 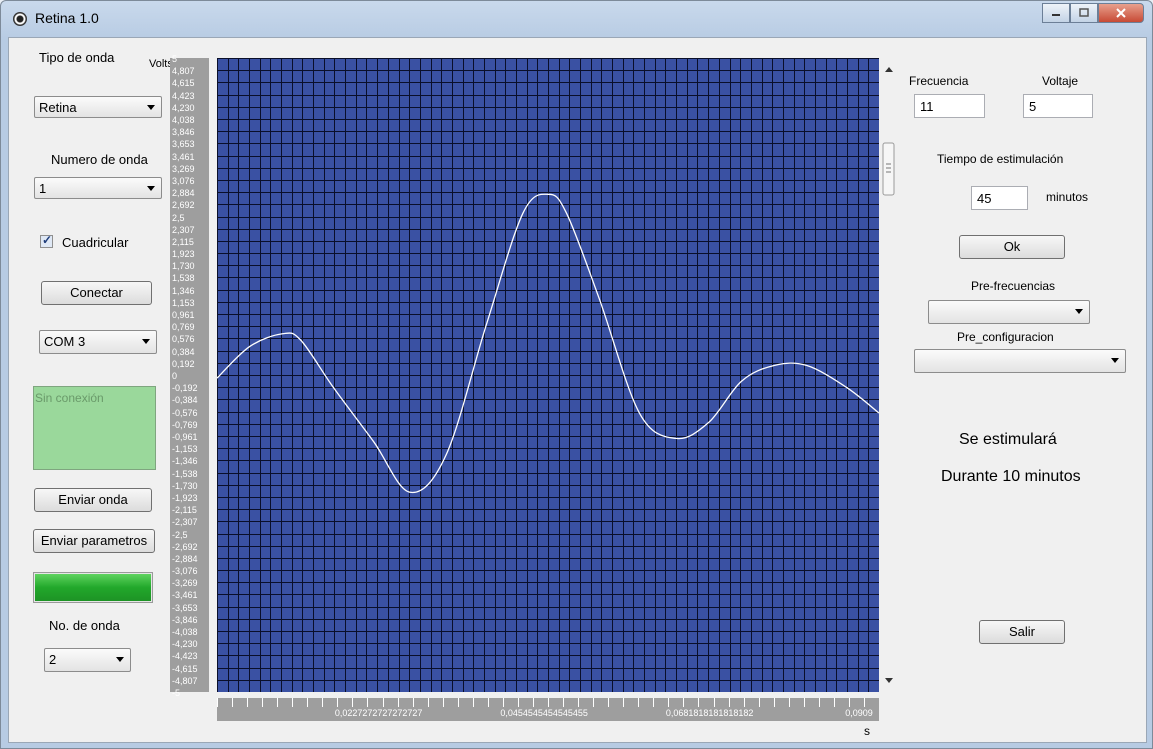 What do you see at coordinates (183, 266) in the screenshot?
I see `y-tick-label: 1,730` at bounding box center [183, 266].